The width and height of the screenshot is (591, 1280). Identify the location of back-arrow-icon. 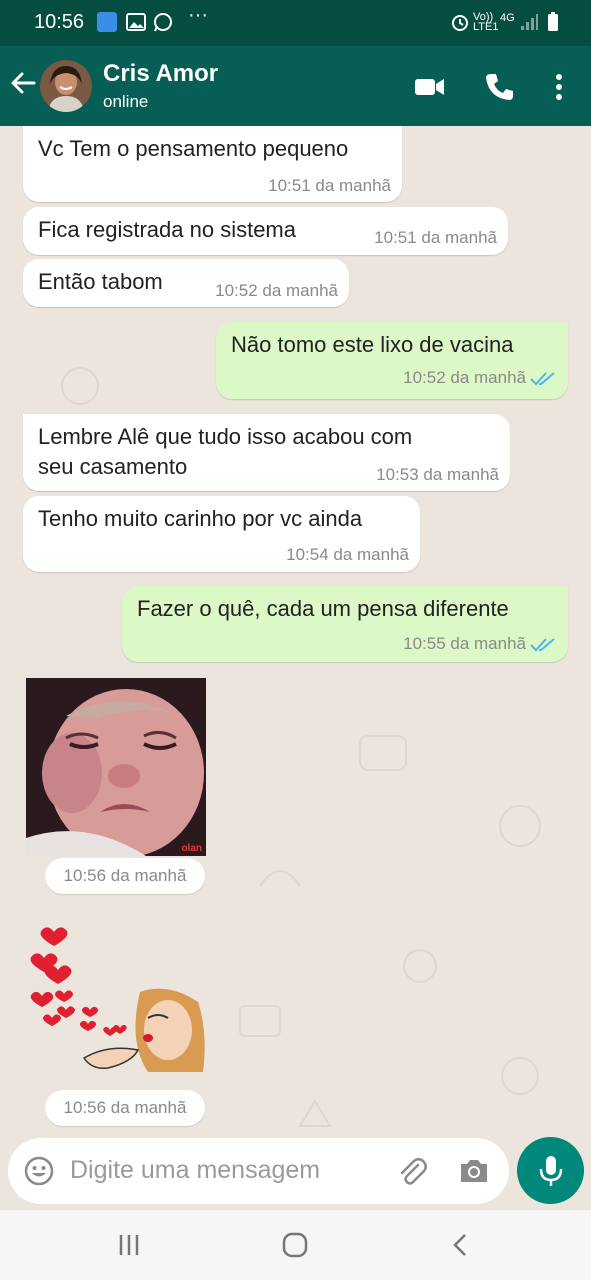
(23, 83).